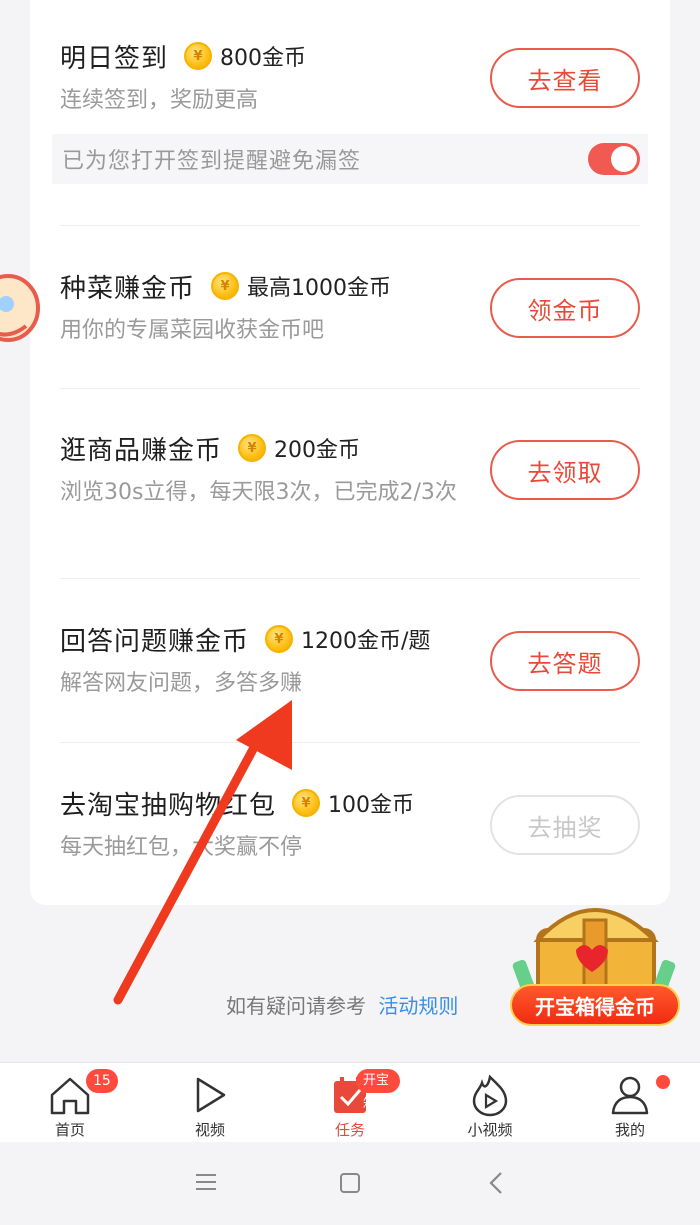 The width and height of the screenshot is (700, 1225). Describe the element at coordinates (565, 825) in the screenshot. I see `lottery-button: 去抽奖` at that location.